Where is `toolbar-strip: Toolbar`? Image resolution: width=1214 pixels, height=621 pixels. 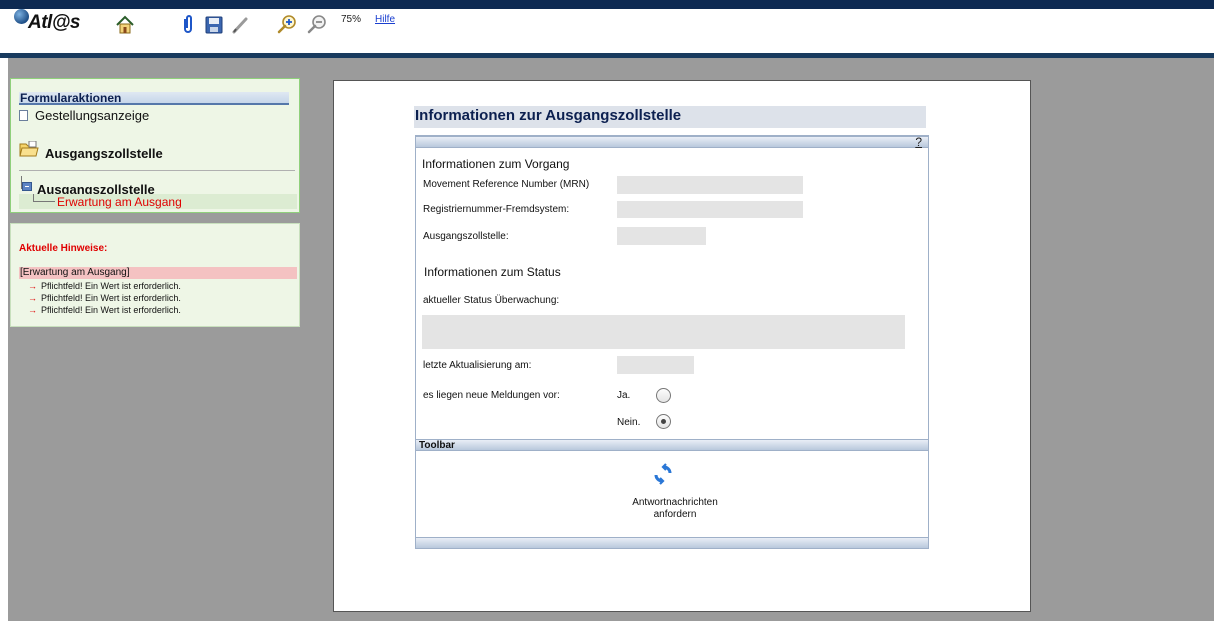 toolbar-strip: Toolbar is located at coordinates (672, 445).